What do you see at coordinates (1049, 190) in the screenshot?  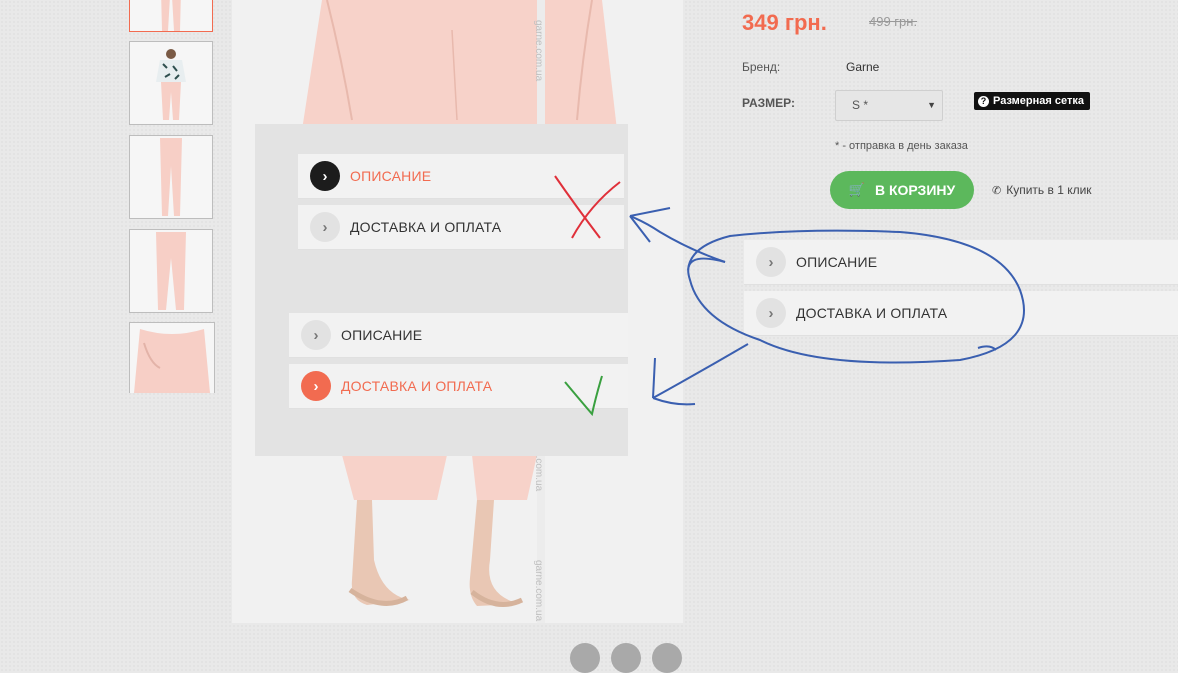 I see `buy-one-click-label: Купить в 1 клик` at bounding box center [1049, 190].